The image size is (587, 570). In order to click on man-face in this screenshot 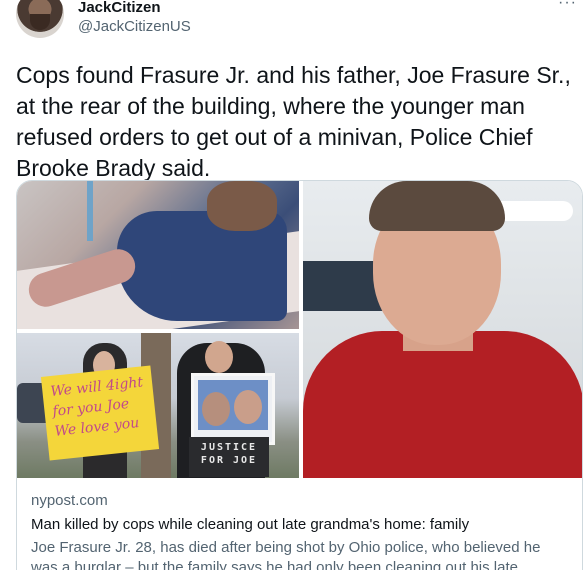, I will do `click(219, 357)`.